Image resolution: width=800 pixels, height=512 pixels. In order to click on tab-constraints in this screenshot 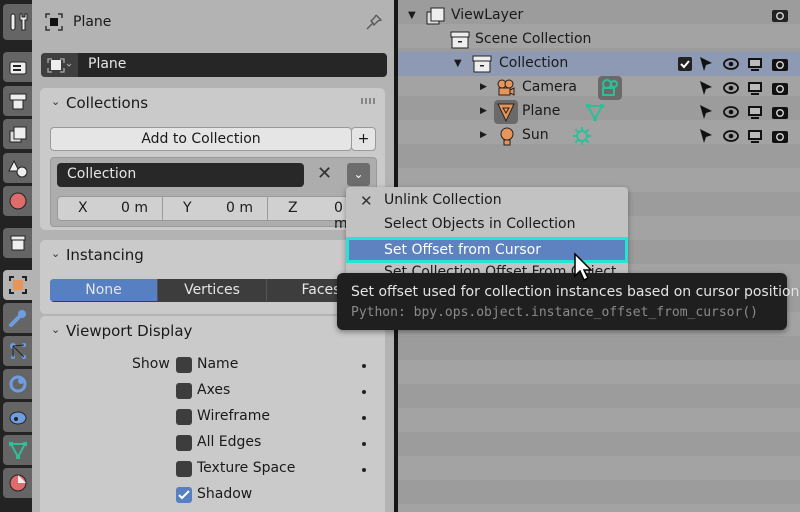, I will do `click(17, 417)`.